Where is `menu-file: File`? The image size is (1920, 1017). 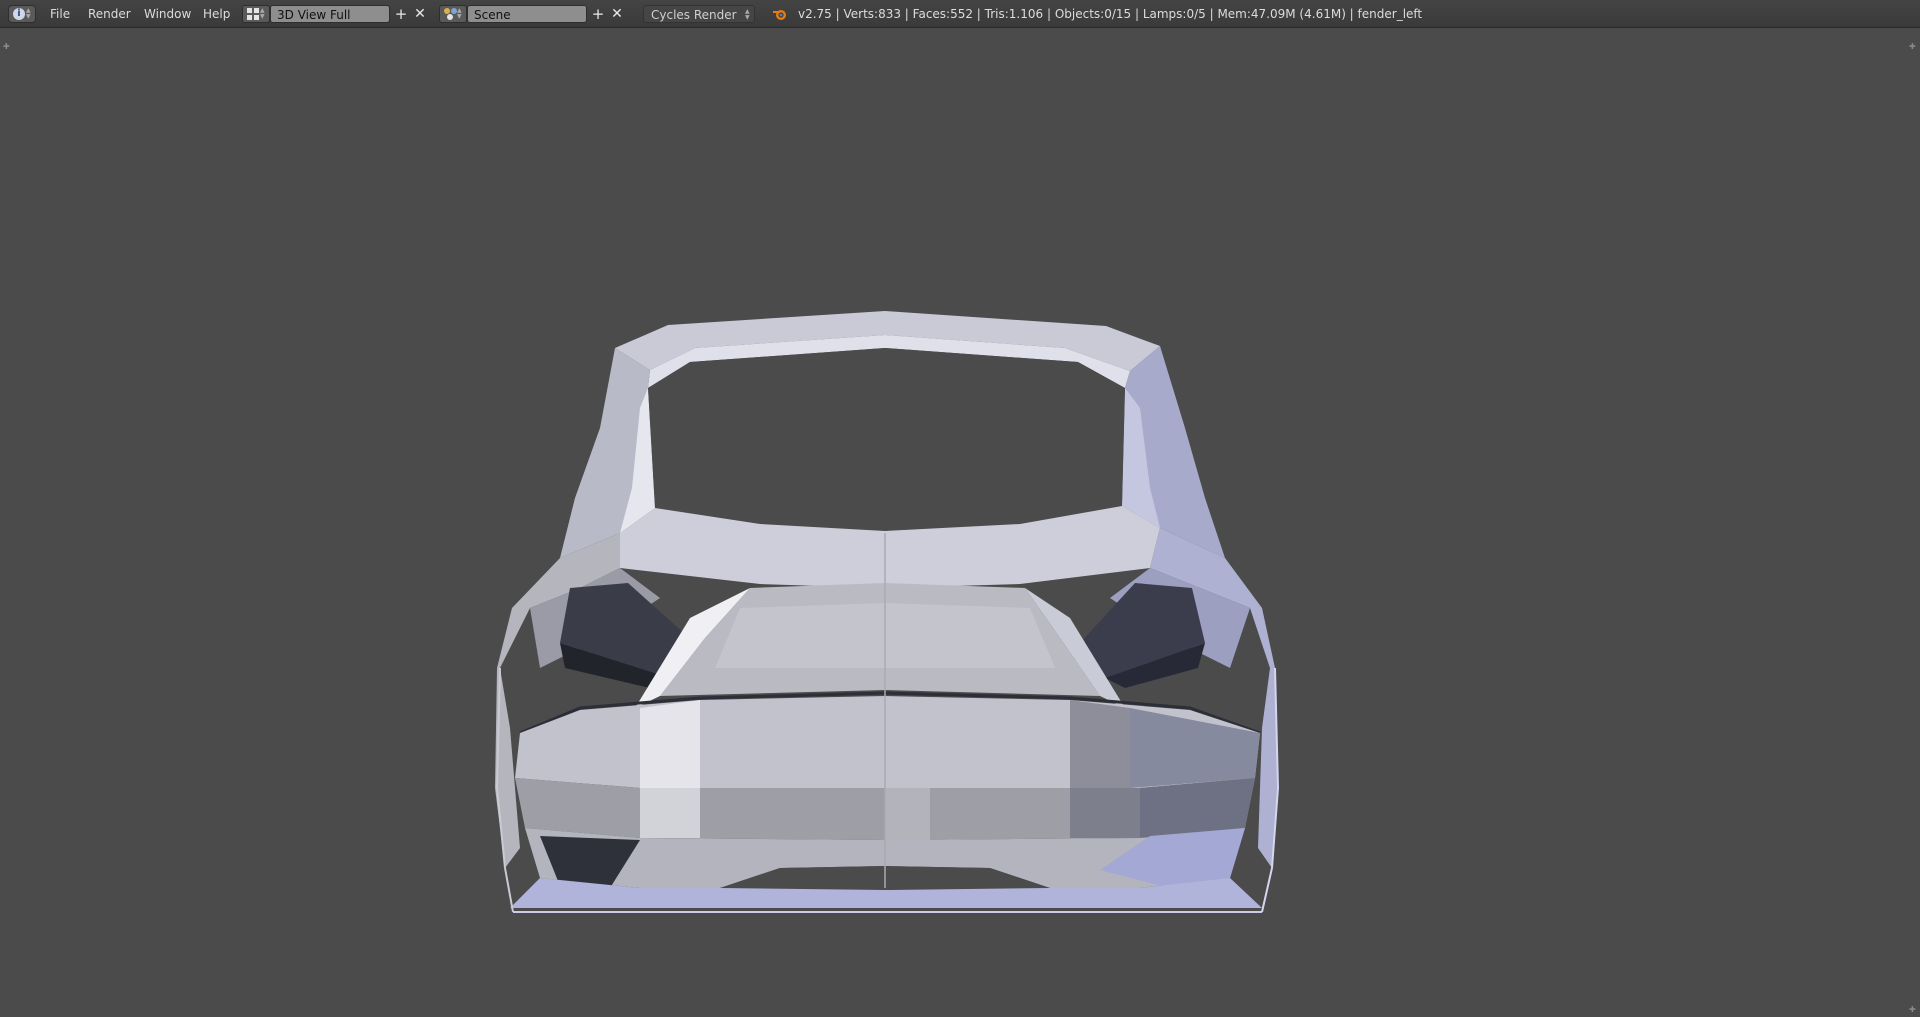 menu-file: File is located at coordinates (60, 14).